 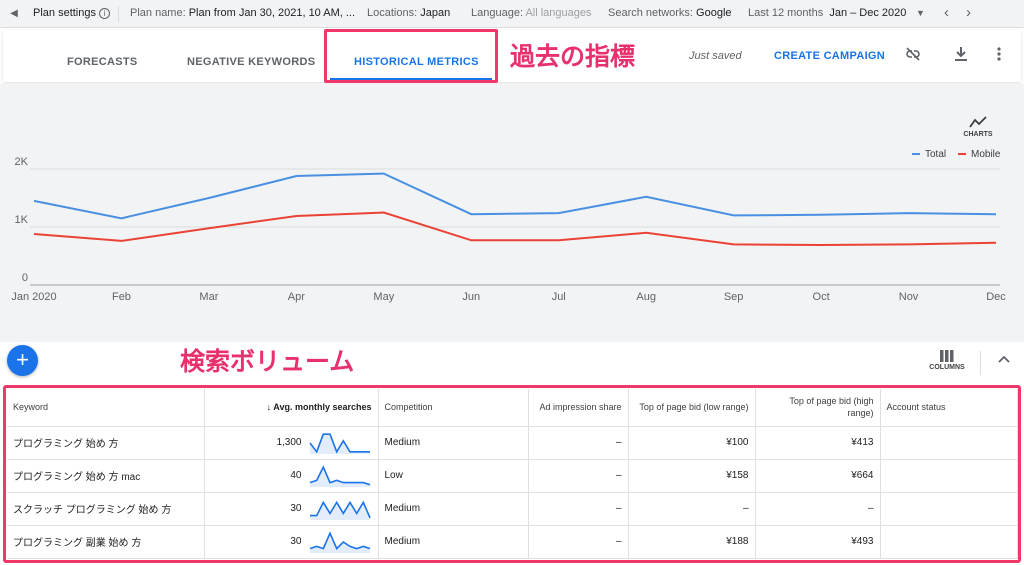 What do you see at coordinates (64, 13) in the screenshot?
I see `plan-settings-label: Plan settings` at bounding box center [64, 13].